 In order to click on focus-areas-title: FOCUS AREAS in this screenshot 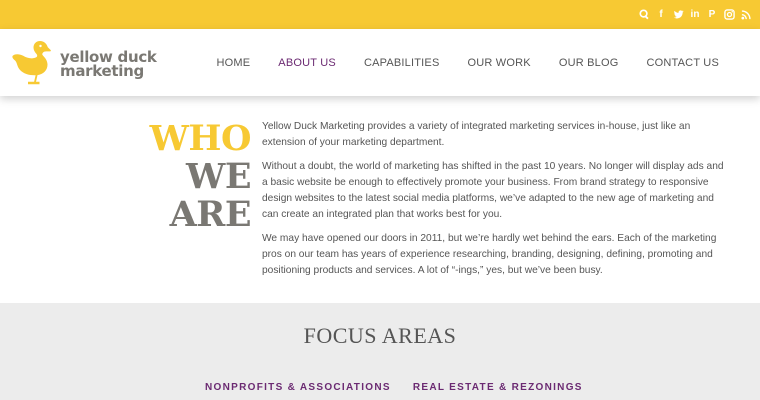, I will do `click(380, 335)`.